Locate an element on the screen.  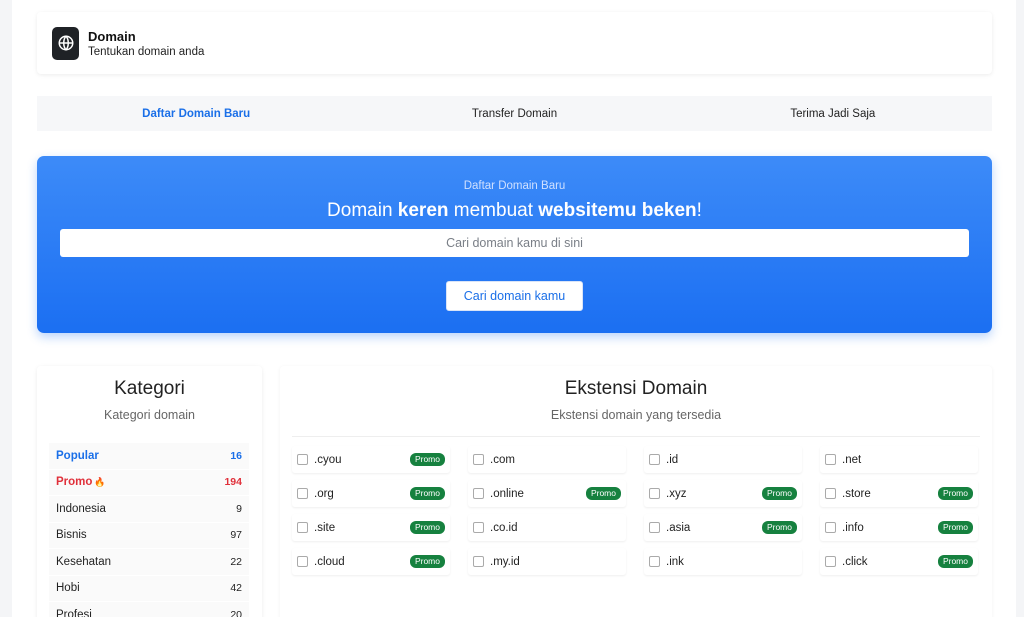
category-count: 9 is located at coordinates (239, 508).